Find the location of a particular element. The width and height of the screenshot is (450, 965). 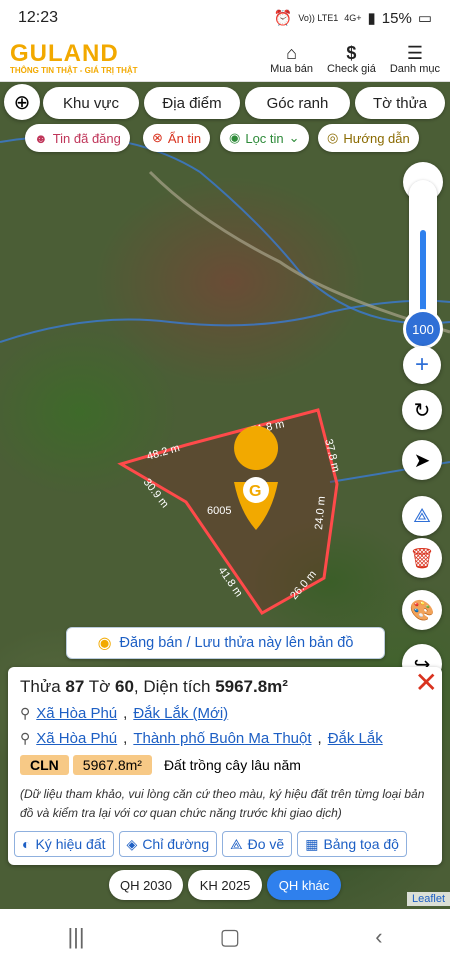

directions-button: ◈ Chỉ đường is located at coordinates (168, 844).